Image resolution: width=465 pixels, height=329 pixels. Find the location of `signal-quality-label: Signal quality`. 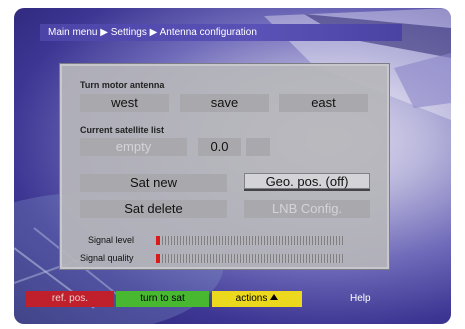

signal-quality-label: Signal quality is located at coordinates (107, 258).